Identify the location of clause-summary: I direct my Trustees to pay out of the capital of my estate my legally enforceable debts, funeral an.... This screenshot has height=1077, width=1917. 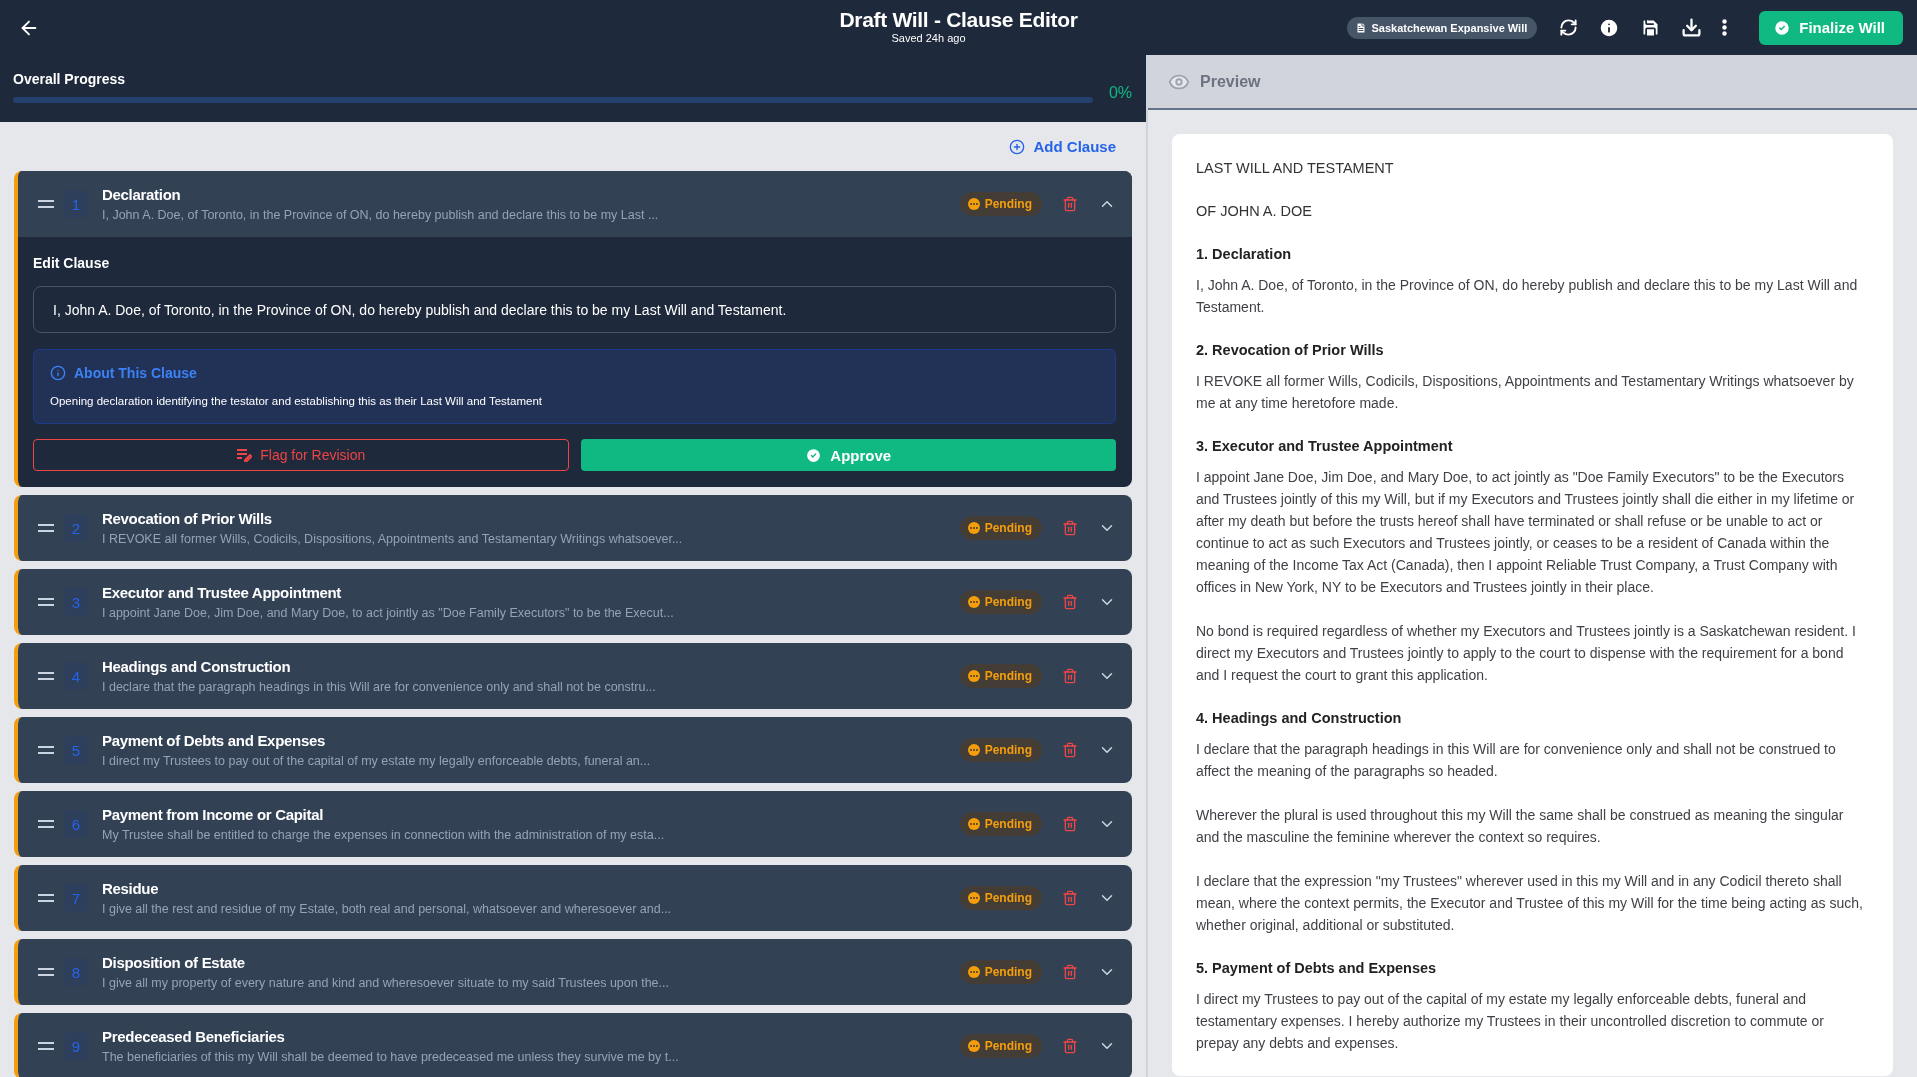
(376, 761).